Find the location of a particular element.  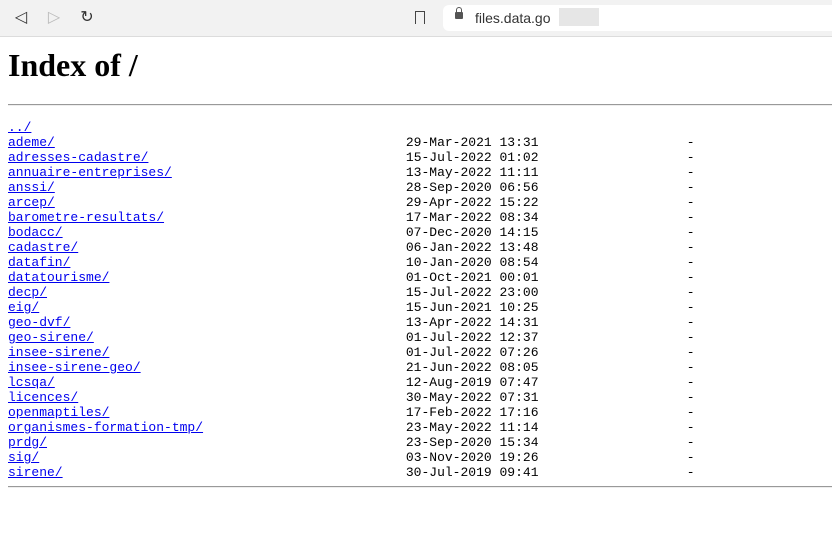

bookmark-icon is located at coordinates (420, 17).